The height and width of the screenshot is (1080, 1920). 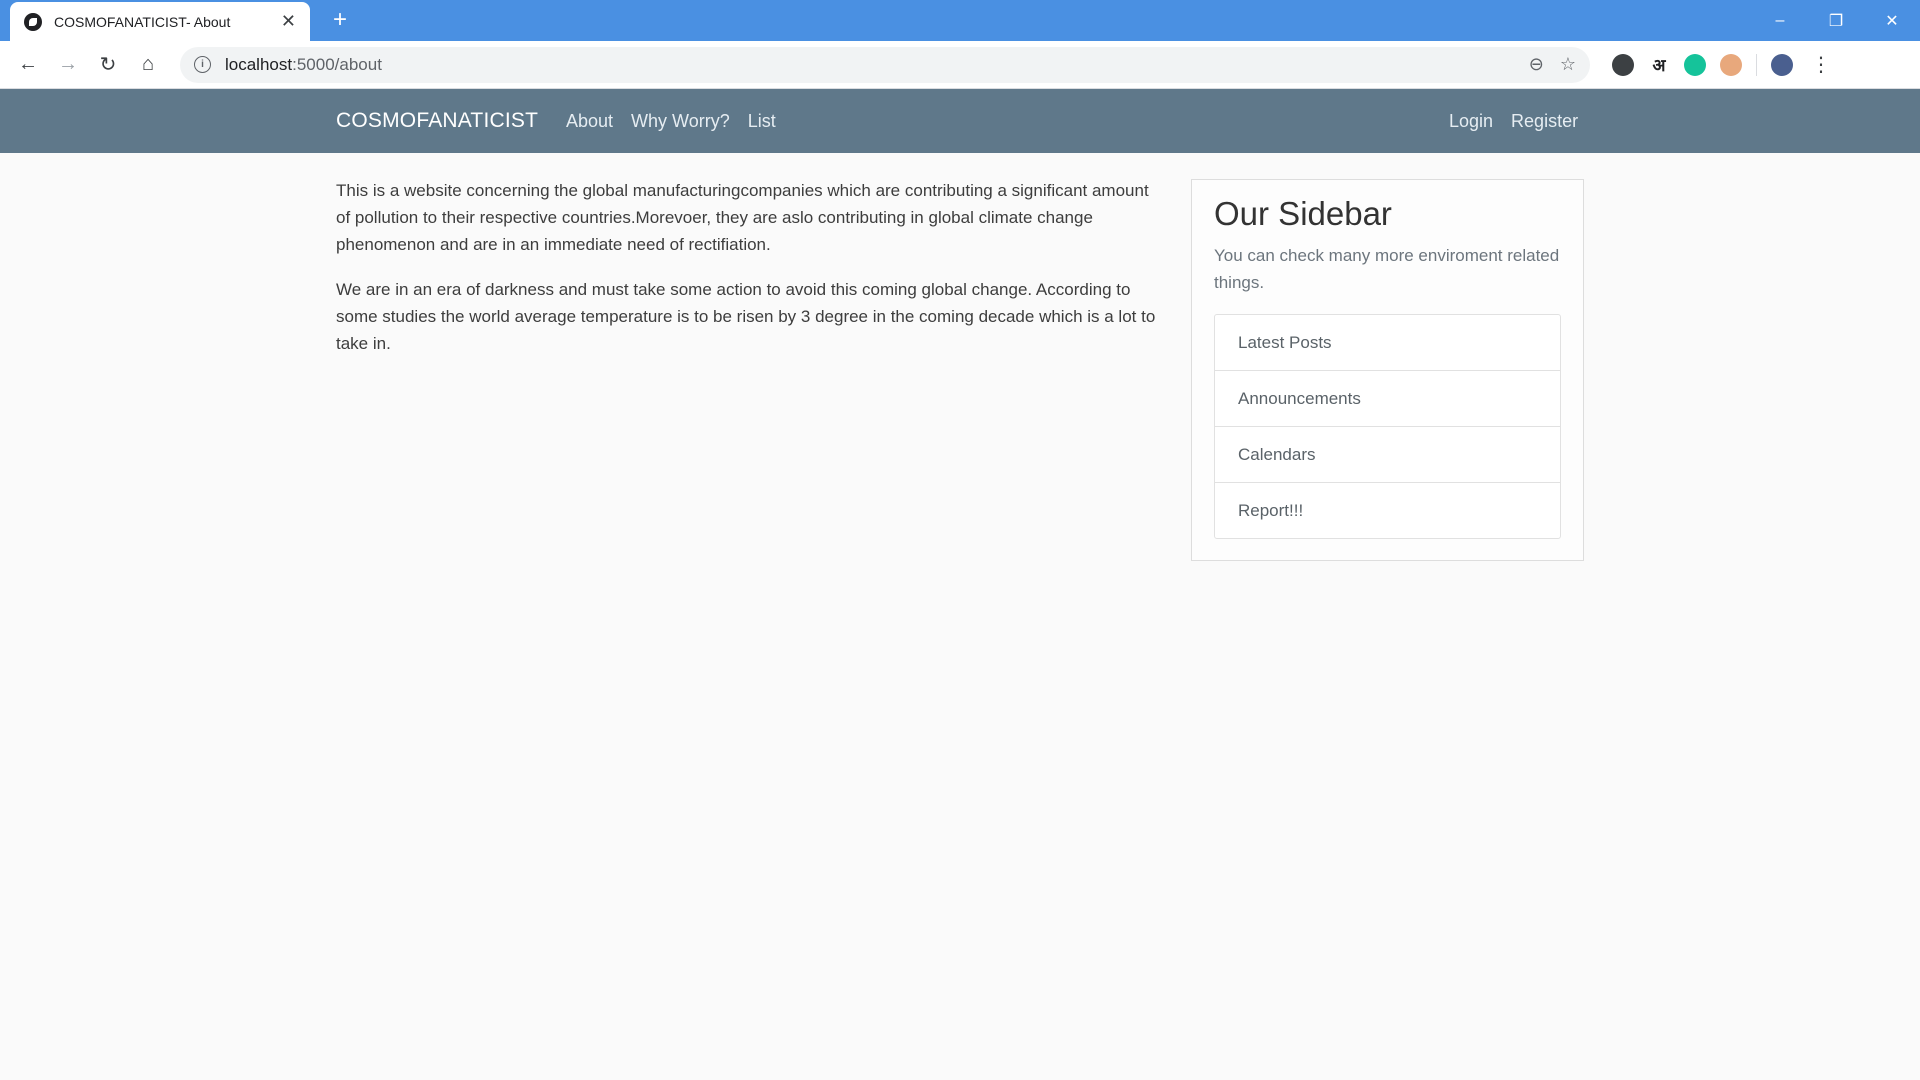 What do you see at coordinates (1471, 121) in the screenshot?
I see `nav-link-login: Login` at bounding box center [1471, 121].